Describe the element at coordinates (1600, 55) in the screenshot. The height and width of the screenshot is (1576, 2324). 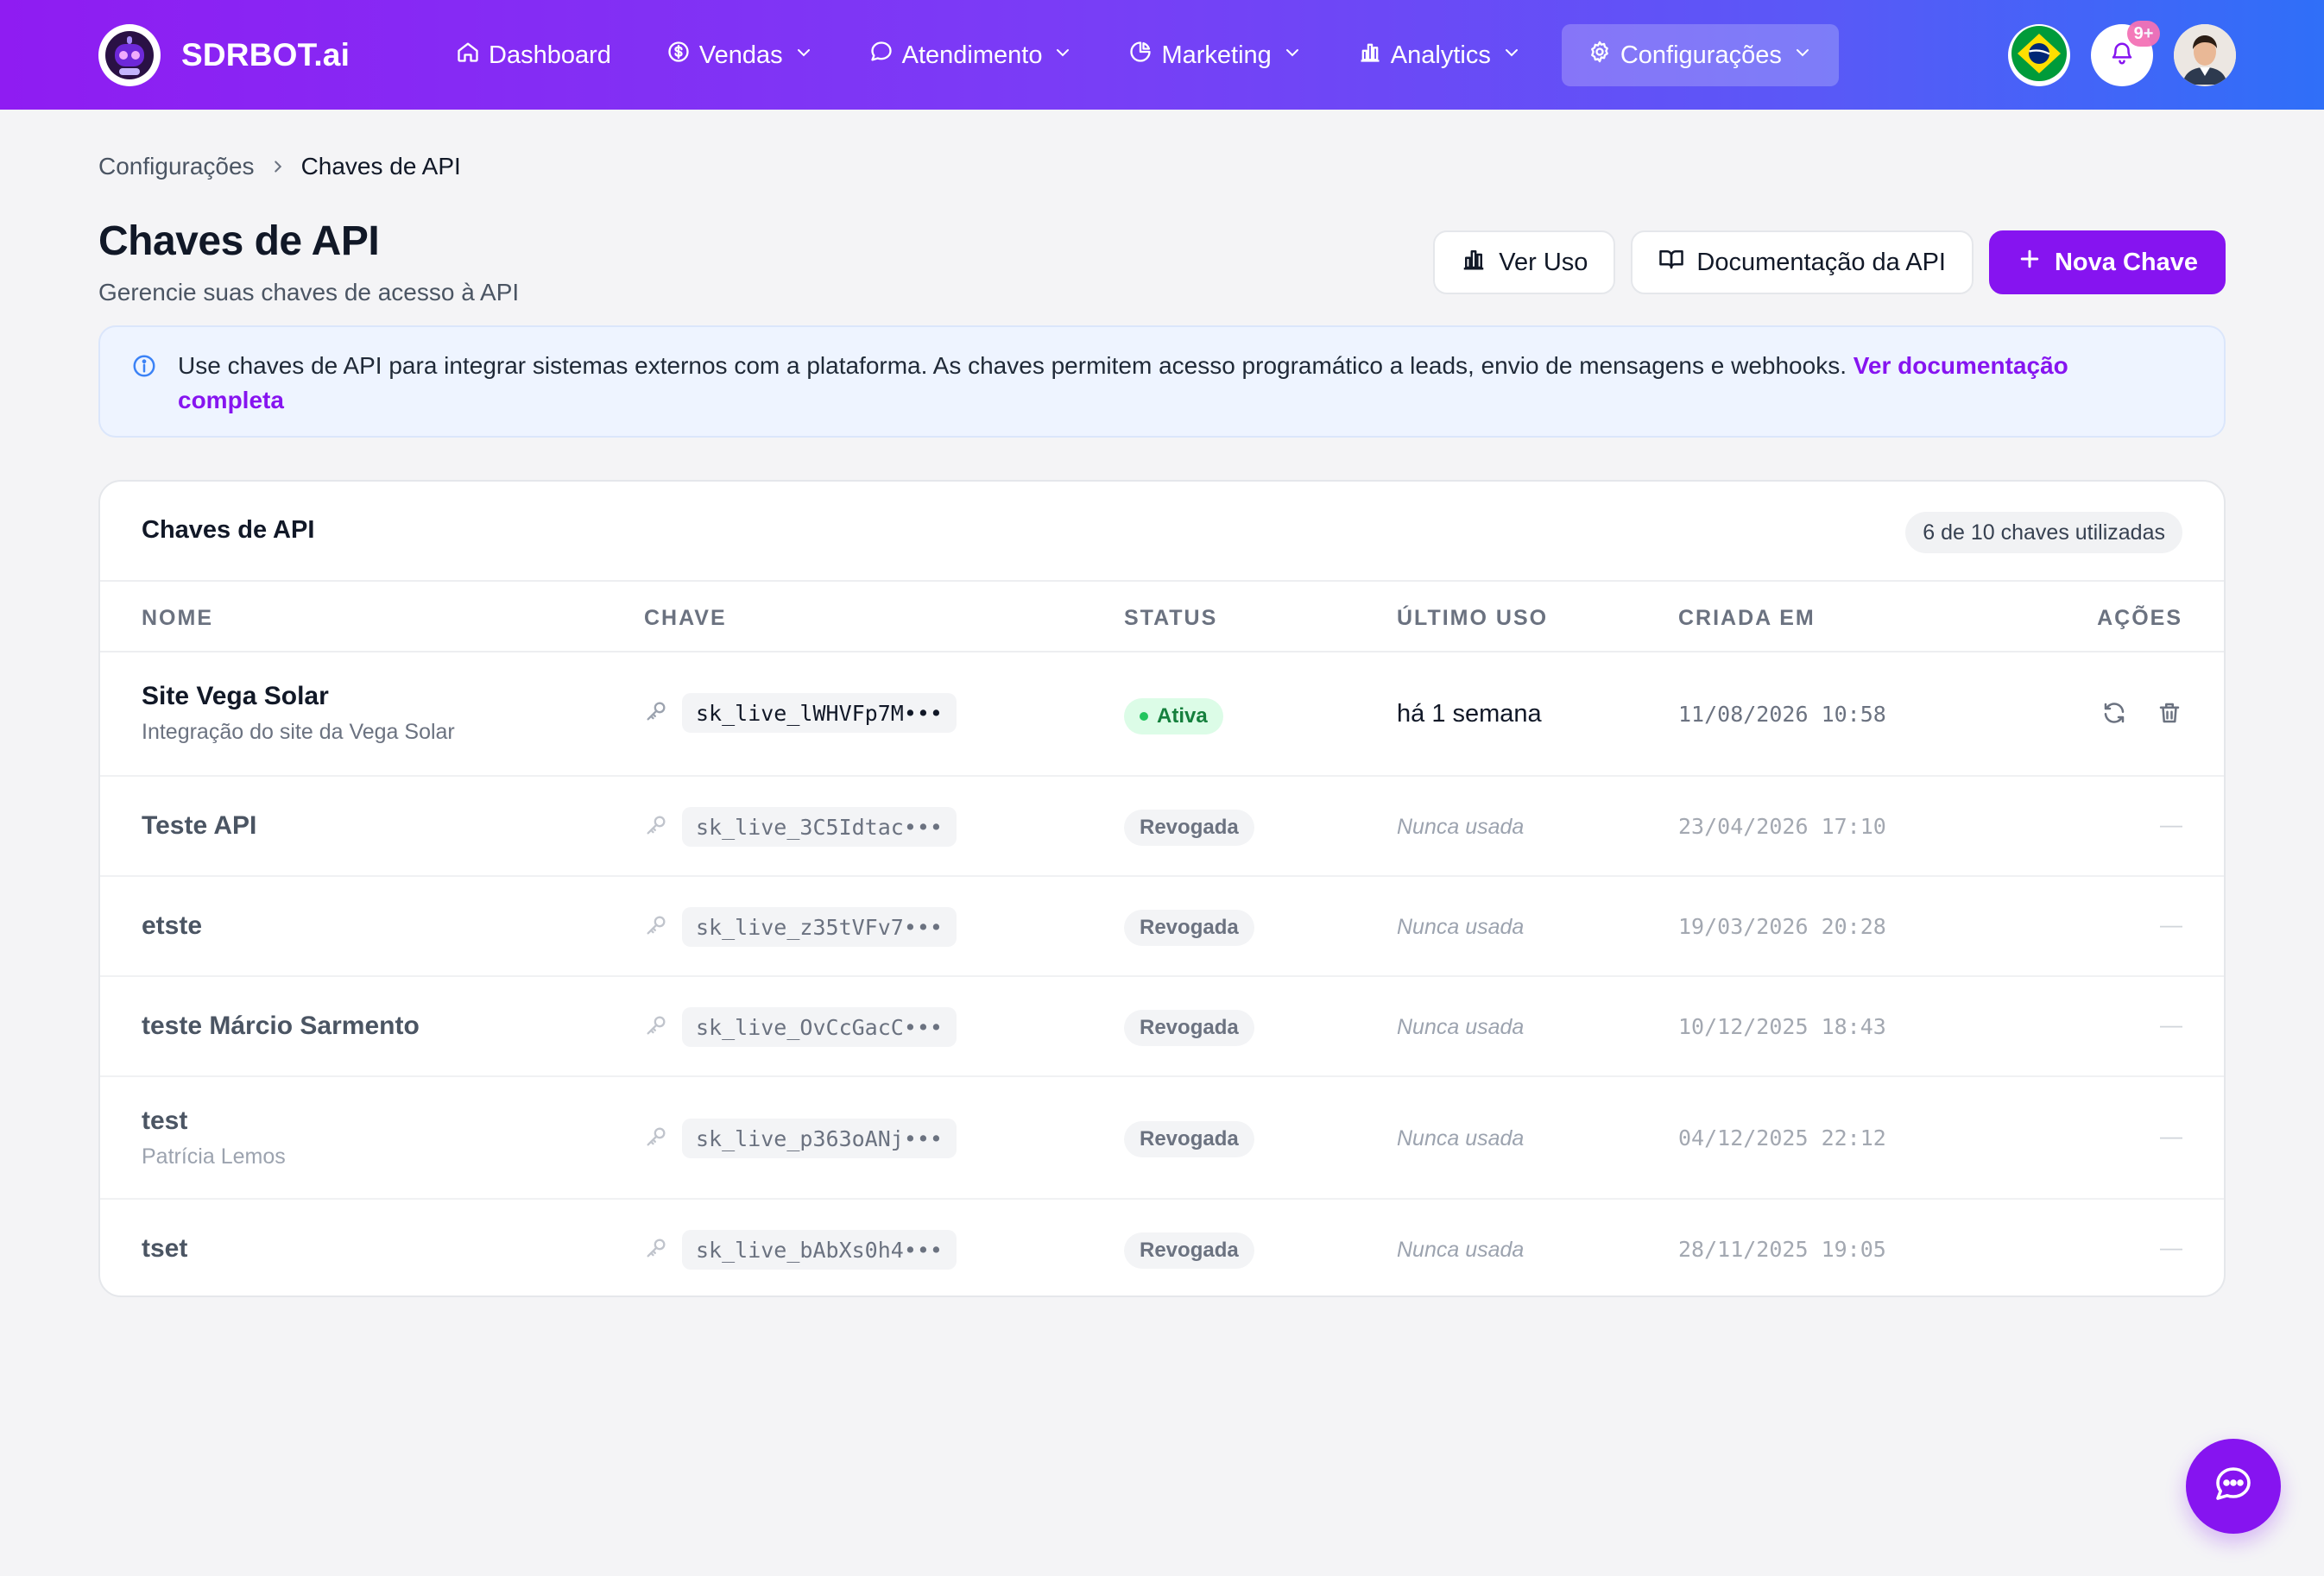
I see `gear-icon` at that location.